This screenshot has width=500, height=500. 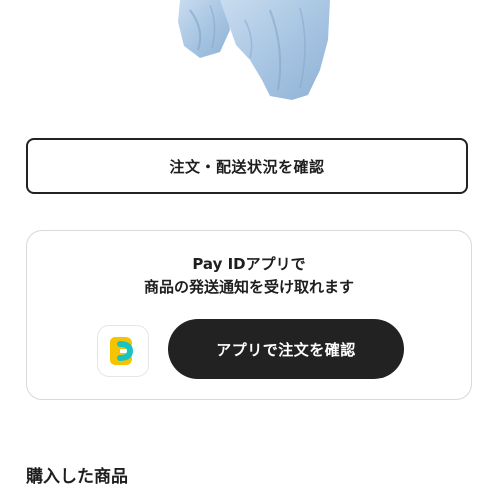 I want to click on shirt-photo-icon, so click(x=254, y=50).